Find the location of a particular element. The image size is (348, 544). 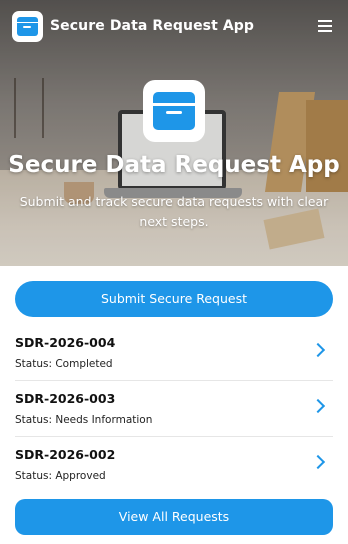

request-id: SDR-2026-004 is located at coordinates (65, 342).